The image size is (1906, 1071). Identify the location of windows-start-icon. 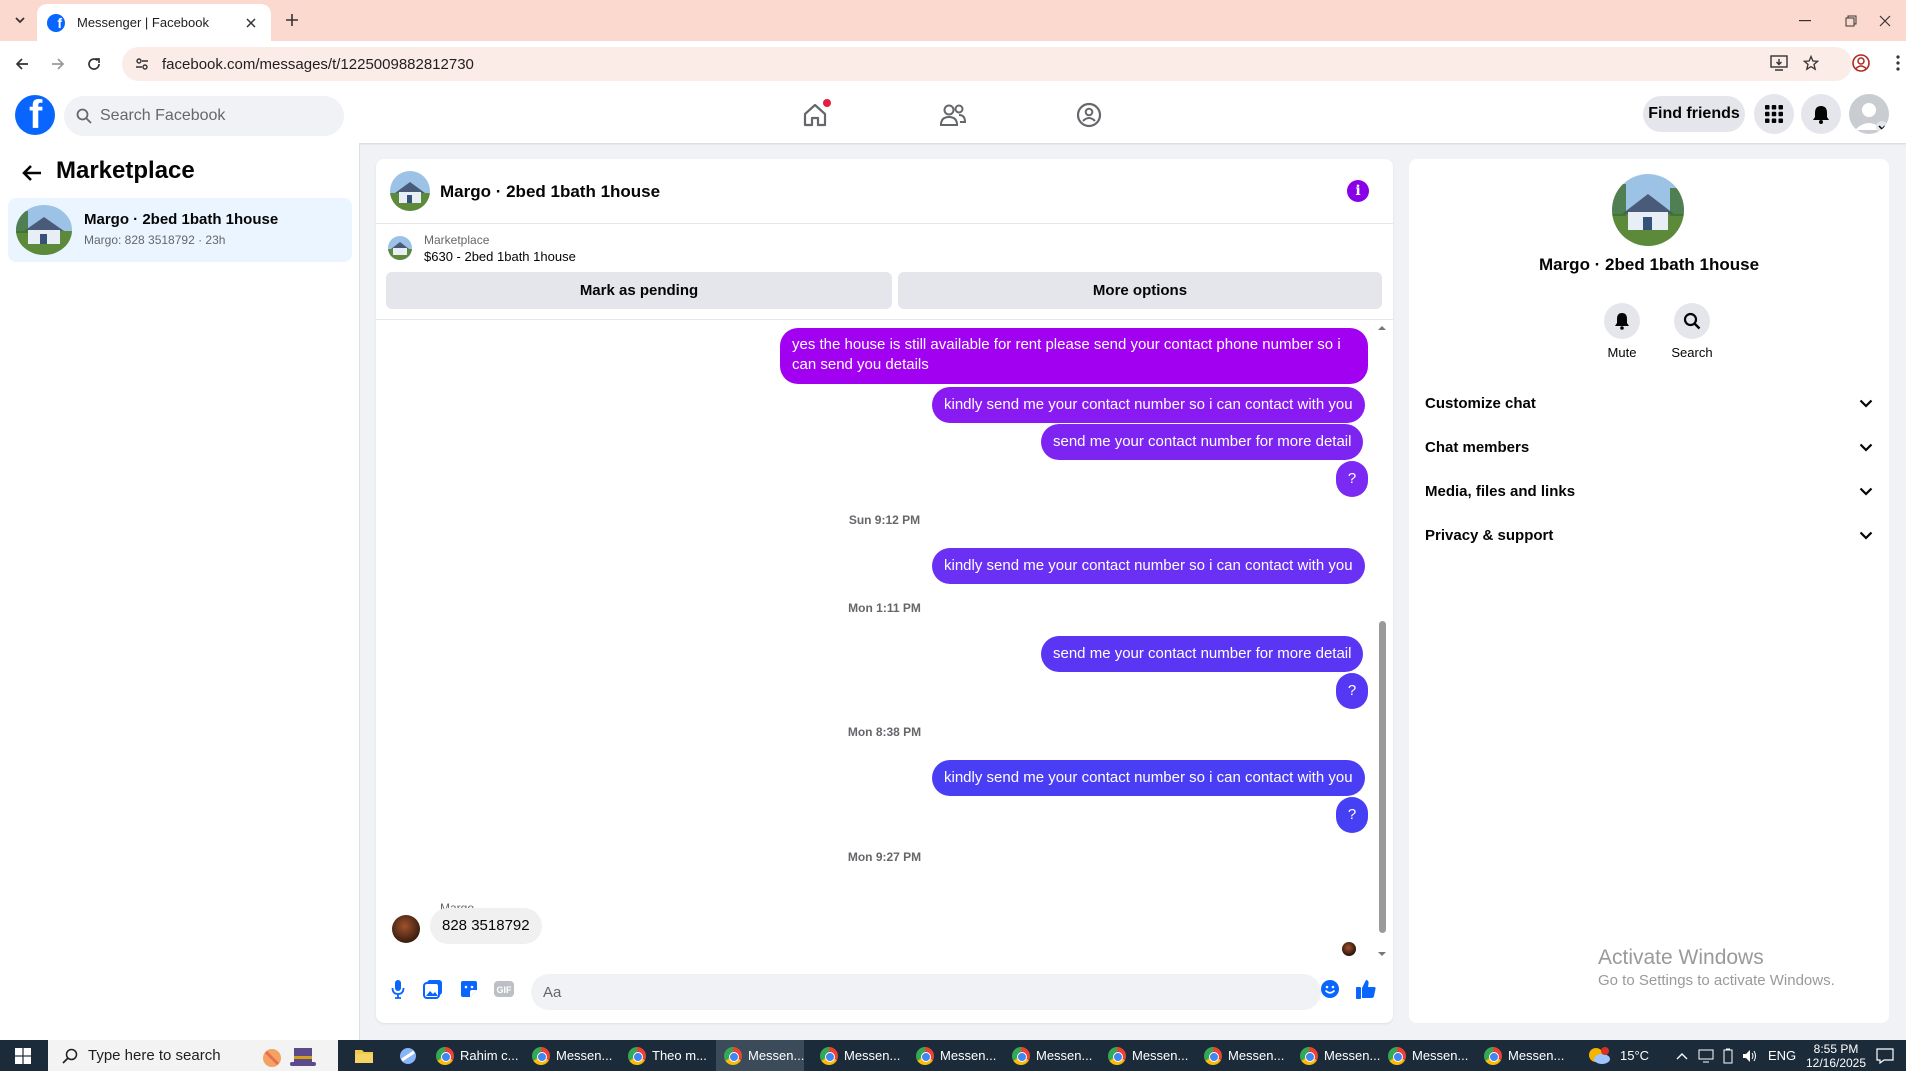
(23, 1055).